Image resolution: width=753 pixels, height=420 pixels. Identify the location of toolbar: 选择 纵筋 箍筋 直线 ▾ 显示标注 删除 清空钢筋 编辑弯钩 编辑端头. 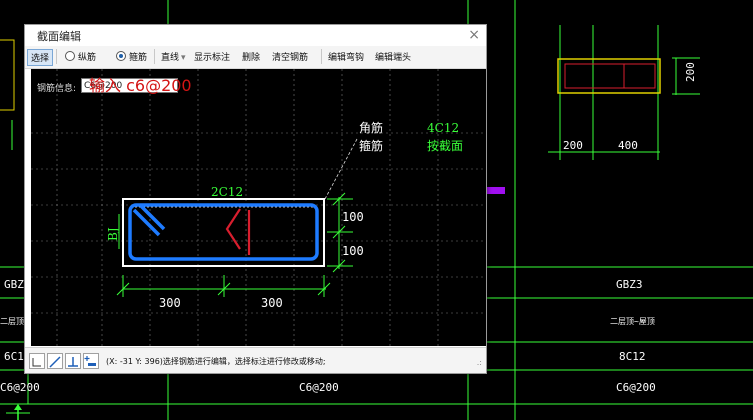
(255, 57).